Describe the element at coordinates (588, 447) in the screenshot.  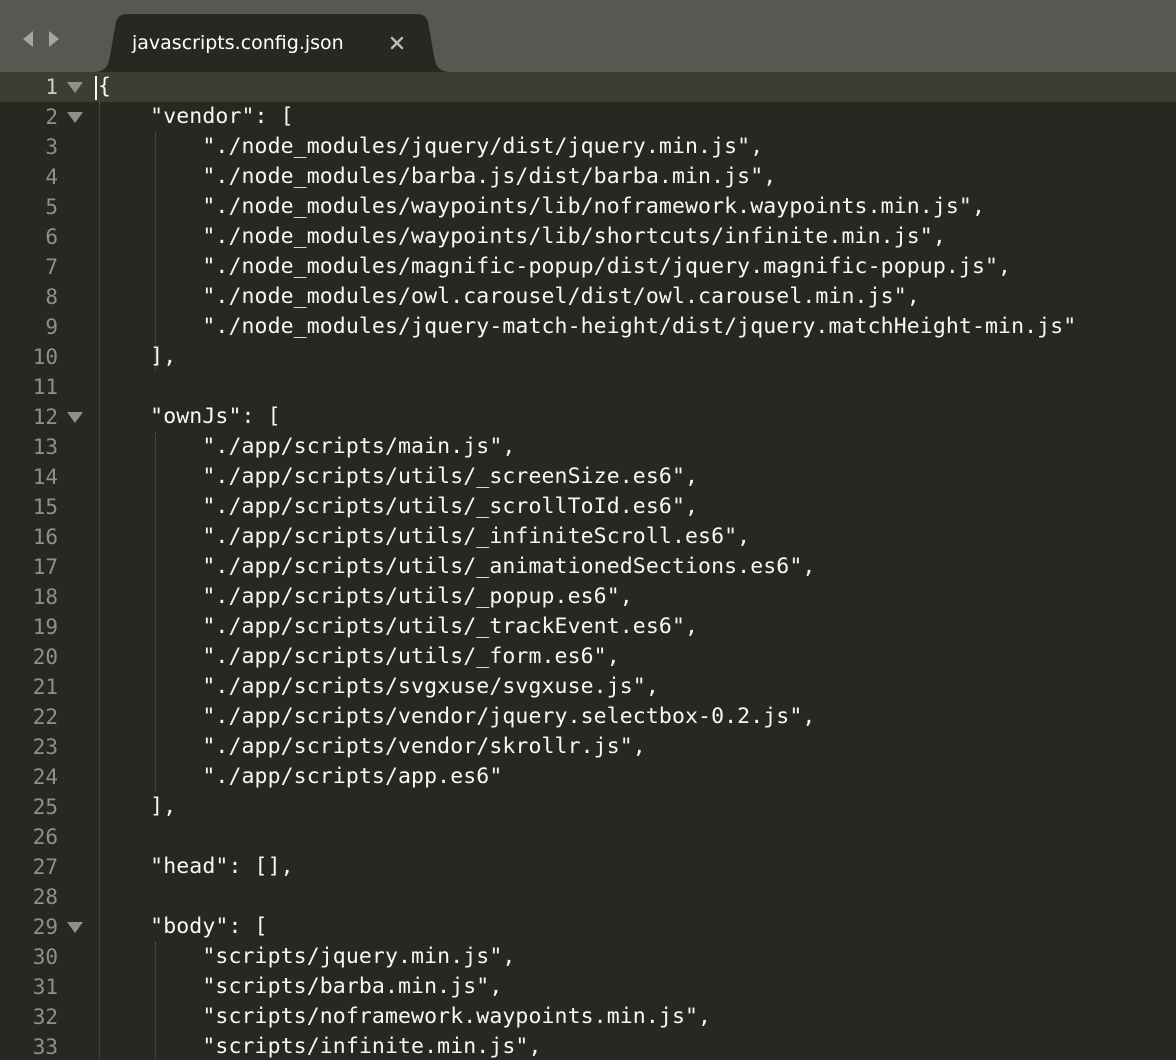
I see `code-line: 13 "./app/scripts/main.js",` at that location.